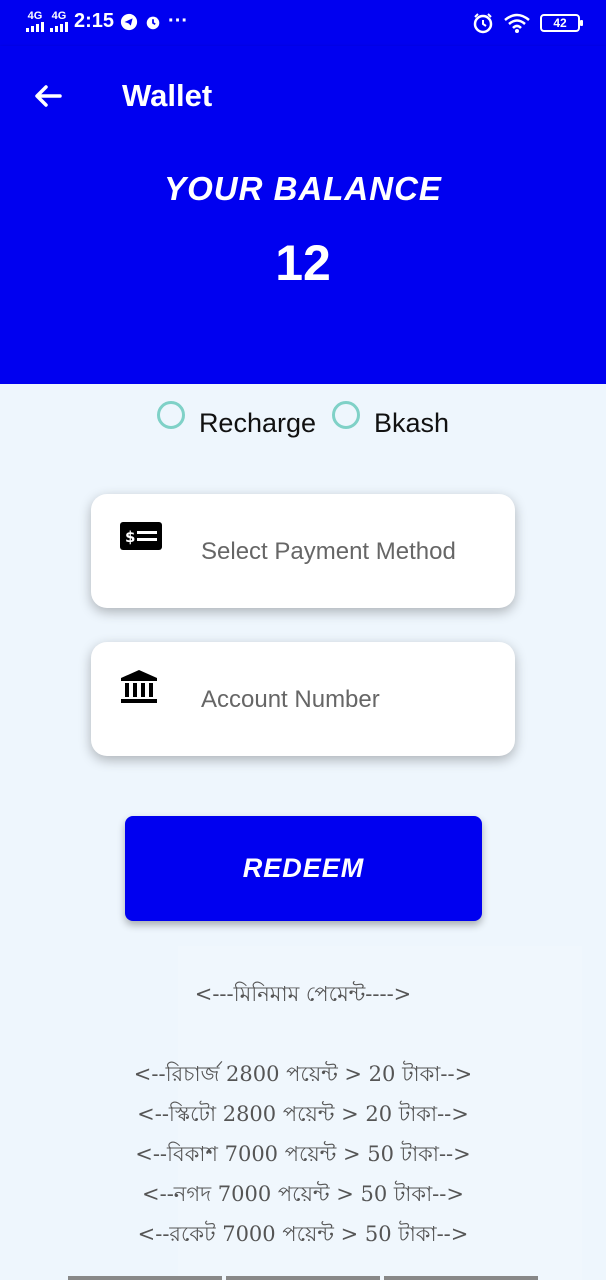 The height and width of the screenshot is (1280, 606). Describe the element at coordinates (178, 21) in the screenshot. I see `more-notifications: ···` at that location.